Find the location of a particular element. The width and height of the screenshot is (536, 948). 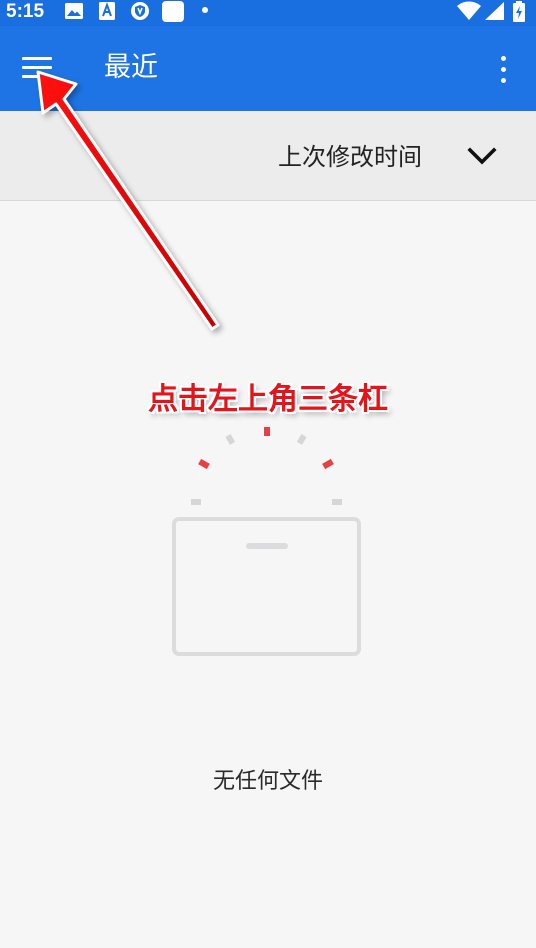

annotation-hint: 点击左上角三条杠 is located at coordinates (268, 399).